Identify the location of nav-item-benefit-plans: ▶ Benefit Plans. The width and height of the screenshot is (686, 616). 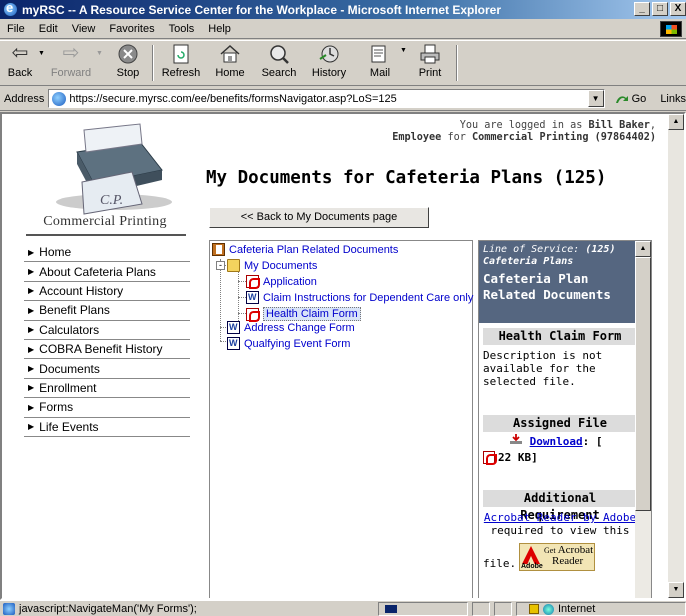
(107, 311).